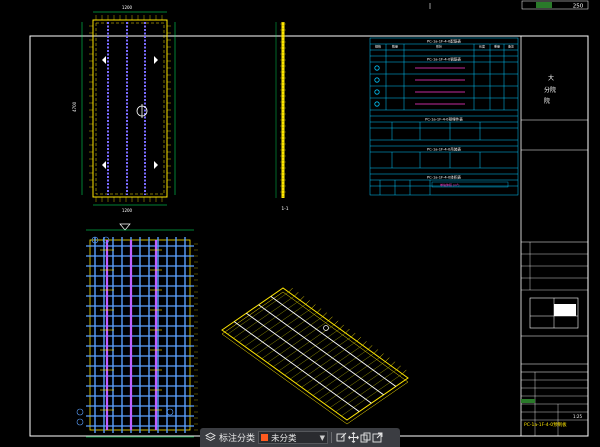 Image resolution: width=600 pixels, height=447 pixels. What do you see at coordinates (282, 117) in the screenshot?
I see `section-view: 1-1` at bounding box center [282, 117].